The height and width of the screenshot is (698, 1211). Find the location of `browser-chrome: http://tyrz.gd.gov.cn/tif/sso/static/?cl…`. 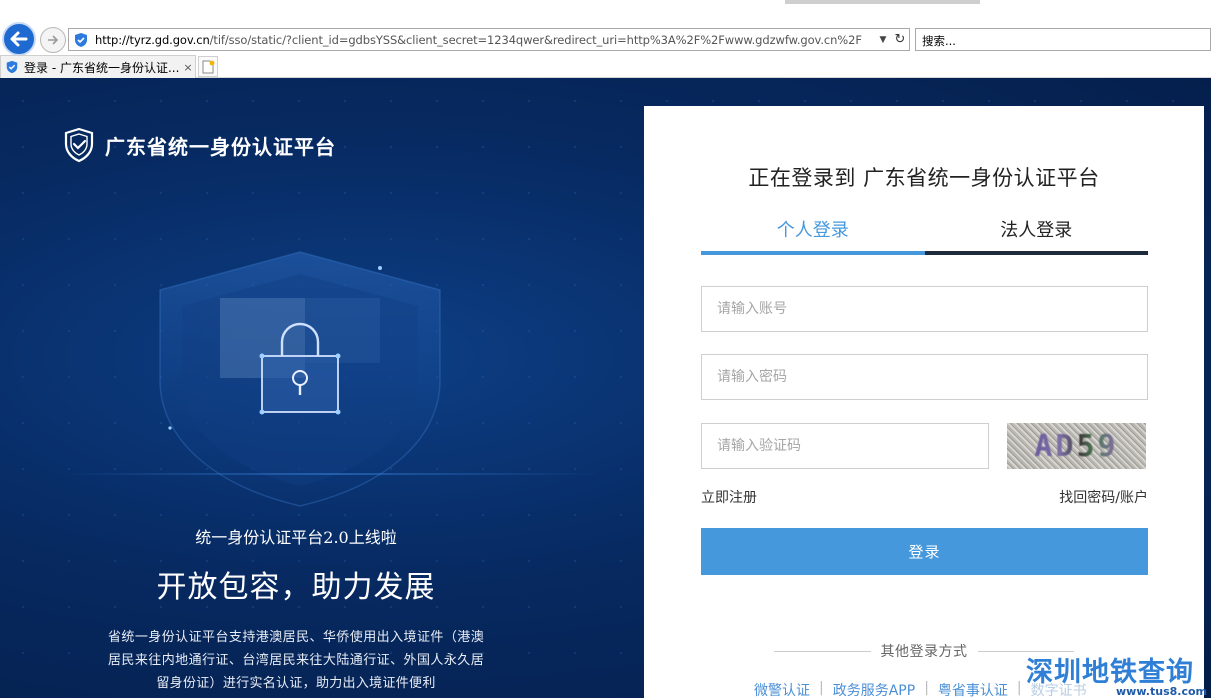

browser-chrome: http://tyrz.gd.gov.cn/tif/sso/static/?cl… is located at coordinates (605, 39).